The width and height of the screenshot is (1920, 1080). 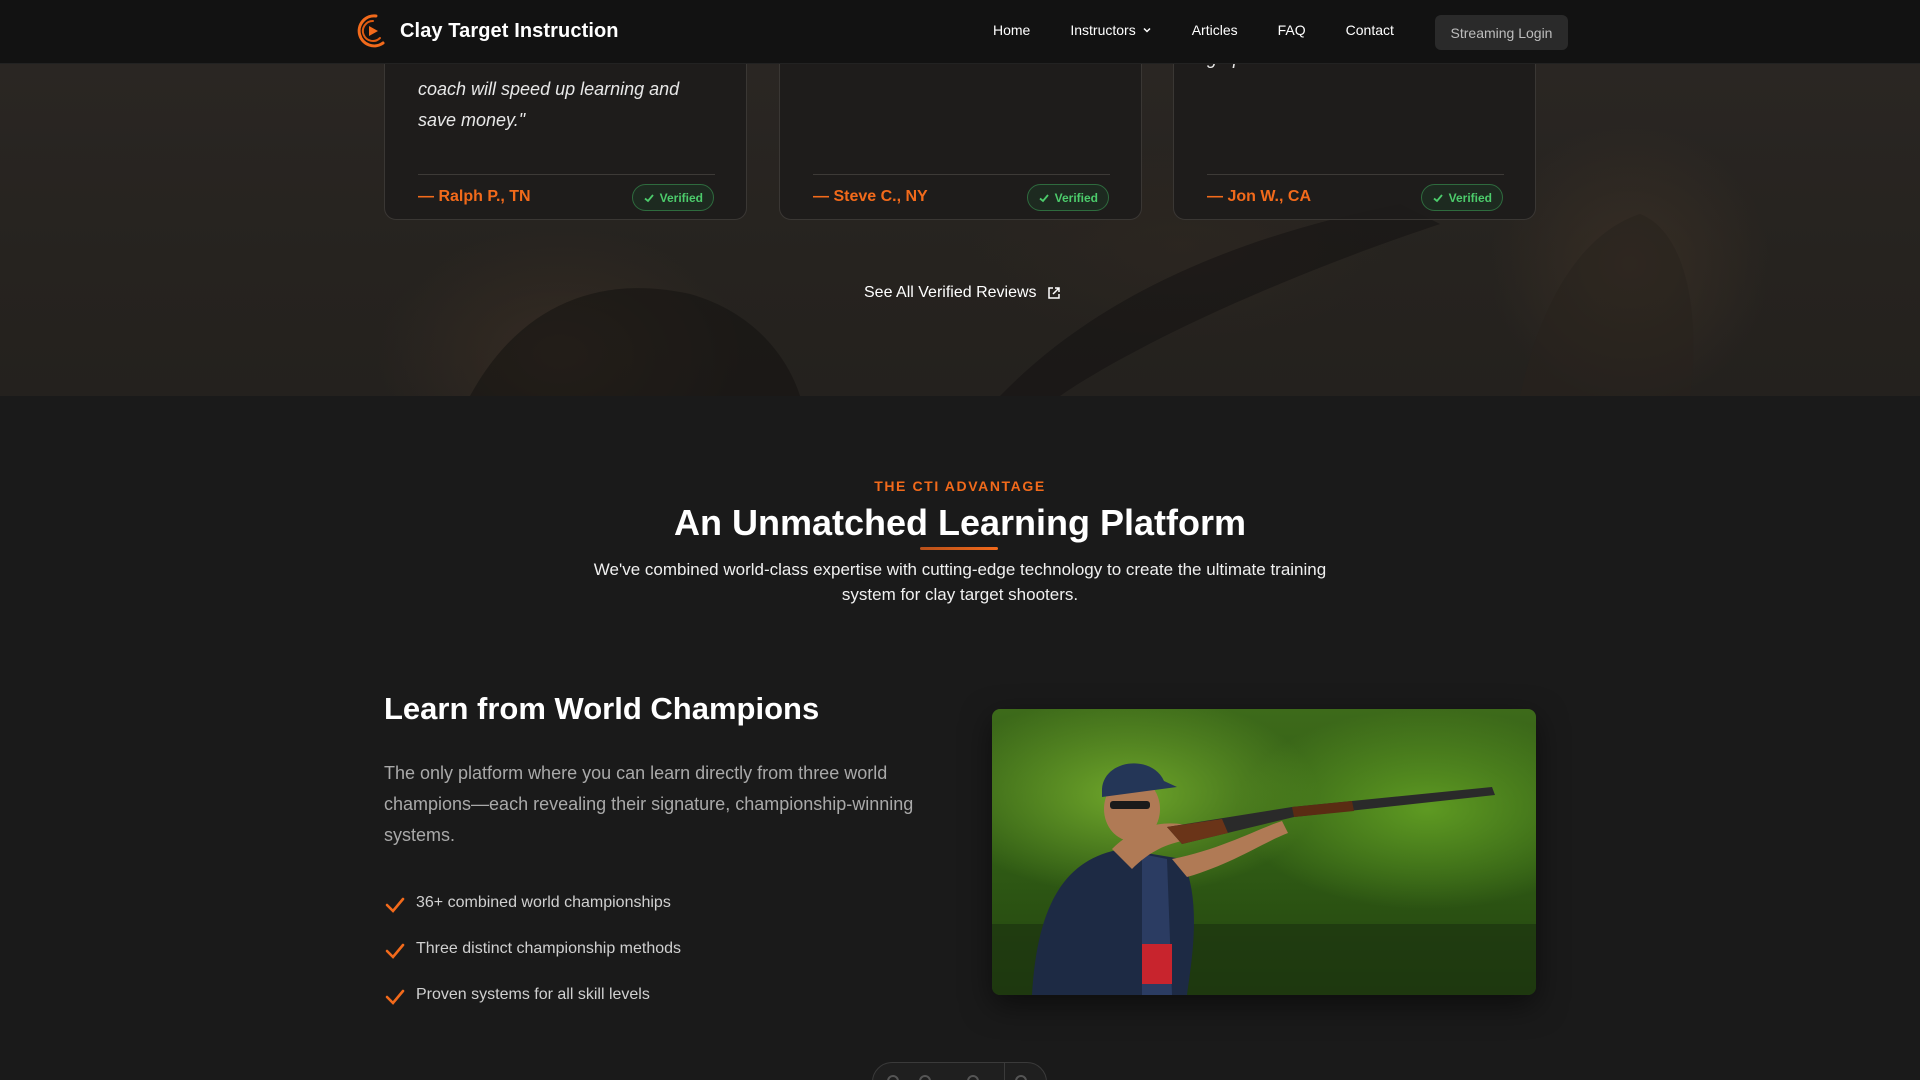 I want to click on bottom-toolbar, so click(x=959, y=1071).